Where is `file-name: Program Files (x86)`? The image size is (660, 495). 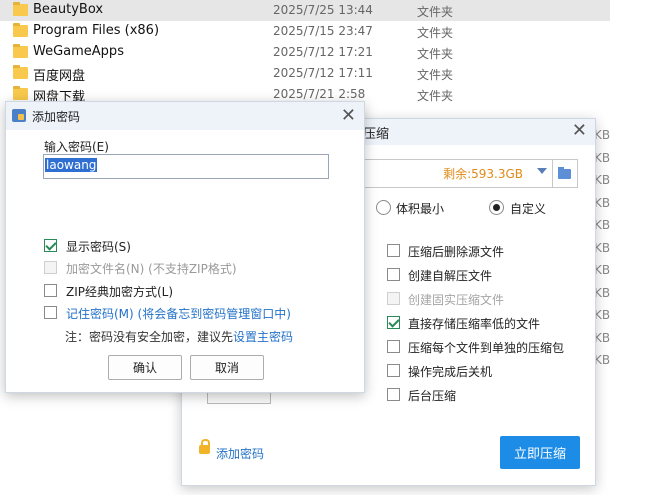 file-name: Program Files (x86) is located at coordinates (96, 30).